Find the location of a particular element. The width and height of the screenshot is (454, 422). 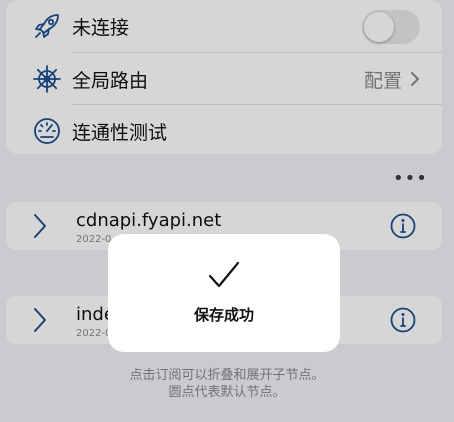

toast-dialog: 保存成功 is located at coordinates (224, 293).